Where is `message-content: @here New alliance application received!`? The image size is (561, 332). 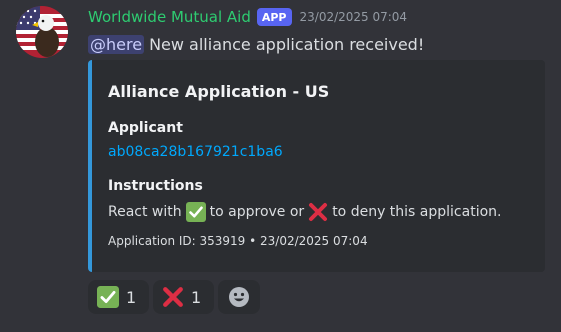 message-content: @here New alliance application received! is located at coordinates (256, 44).